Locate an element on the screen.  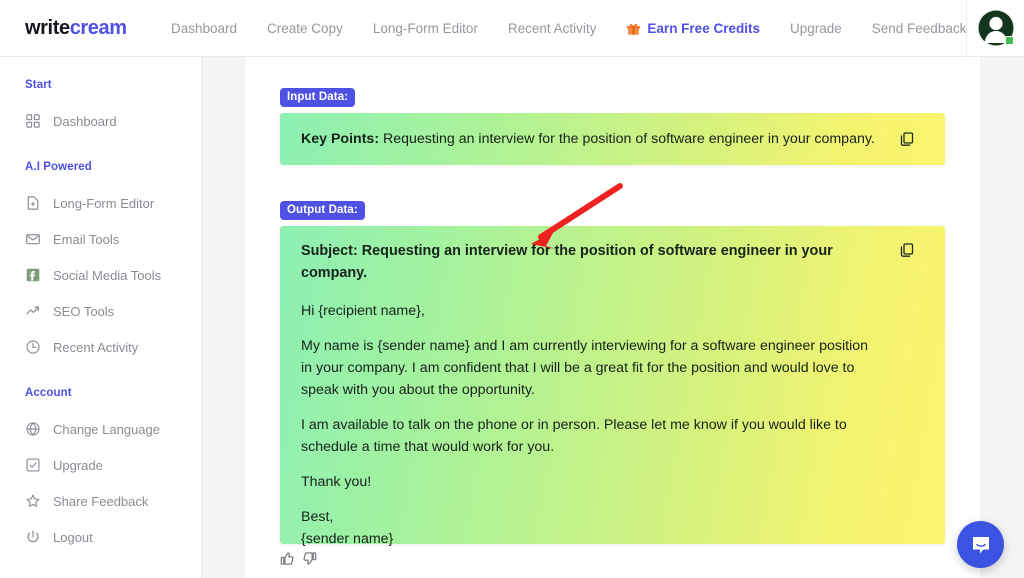
sidebar-item-change-language-label: Change Language is located at coordinates (106, 429).